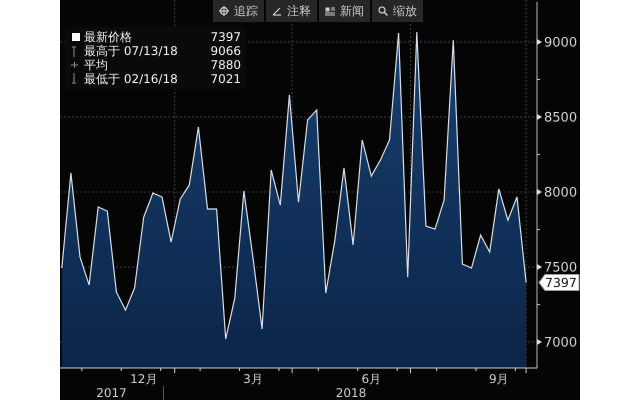 The height and width of the screenshot is (400, 640). What do you see at coordinates (144, 379) in the screenshot?
I see `month-label: 12月` at bounding box center [144, 379].